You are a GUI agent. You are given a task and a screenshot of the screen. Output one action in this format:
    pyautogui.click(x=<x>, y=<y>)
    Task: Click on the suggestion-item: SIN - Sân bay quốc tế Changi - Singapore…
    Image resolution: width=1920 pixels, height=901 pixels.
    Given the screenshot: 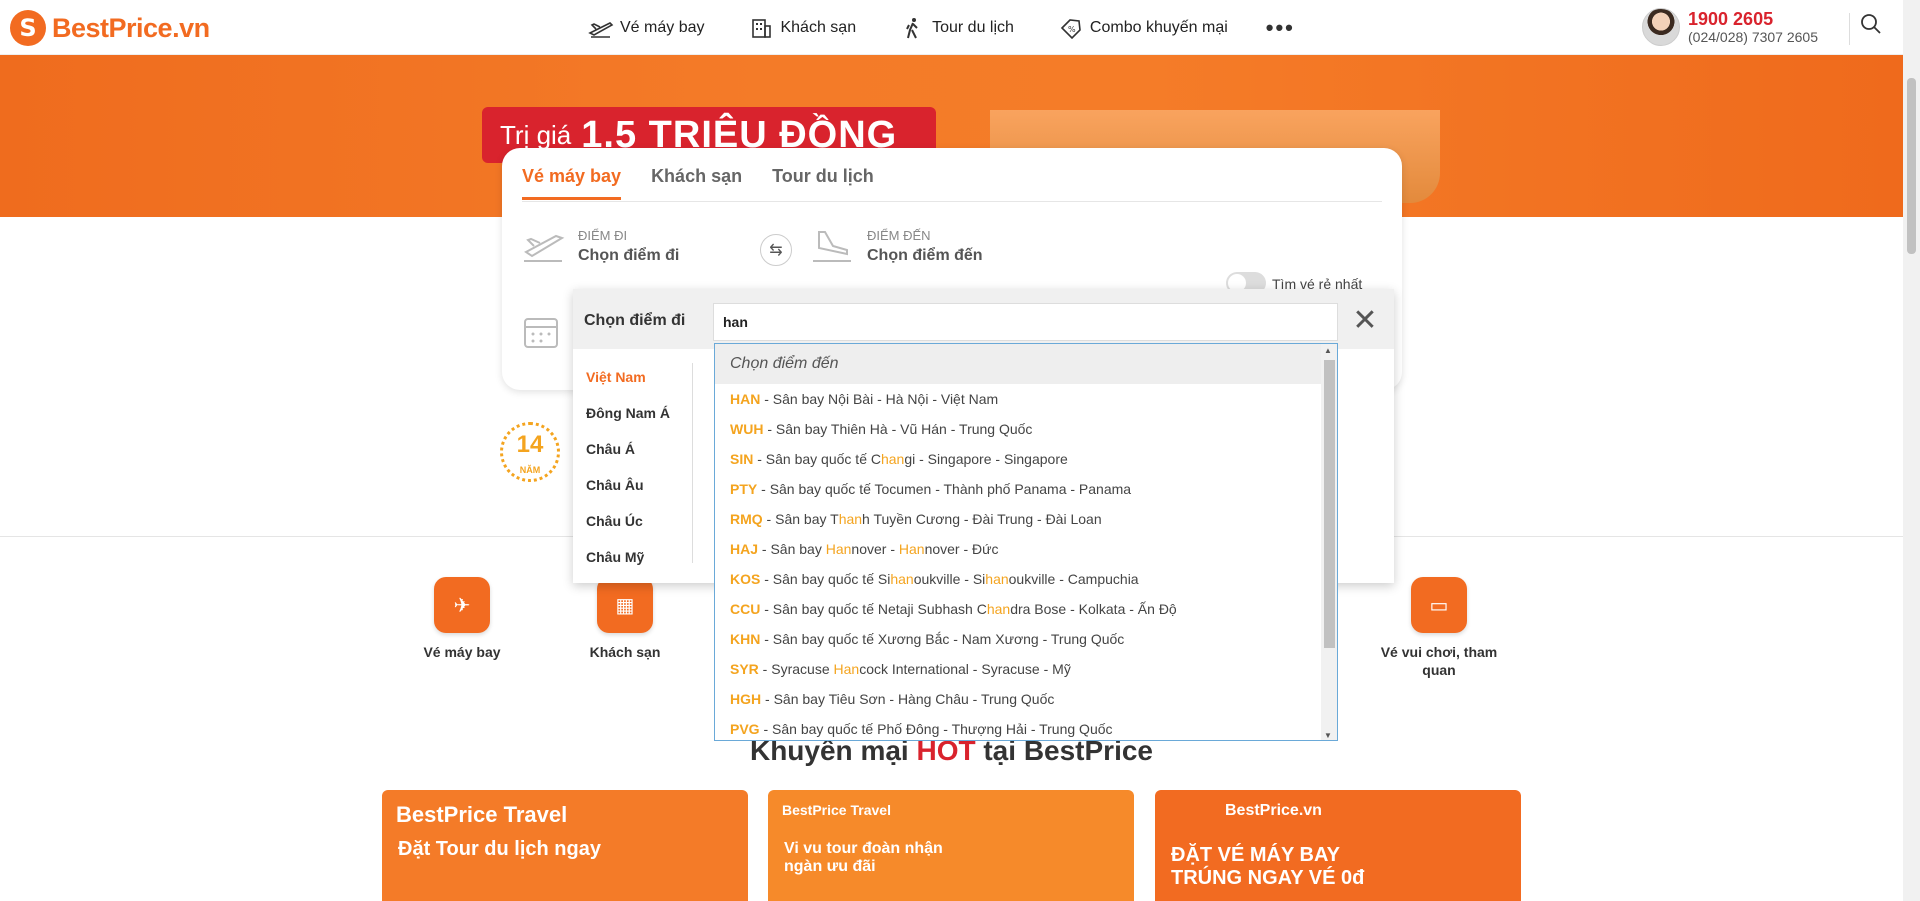 What is the action you would take?
    pyautogui.click(x=1026, y=459)
    